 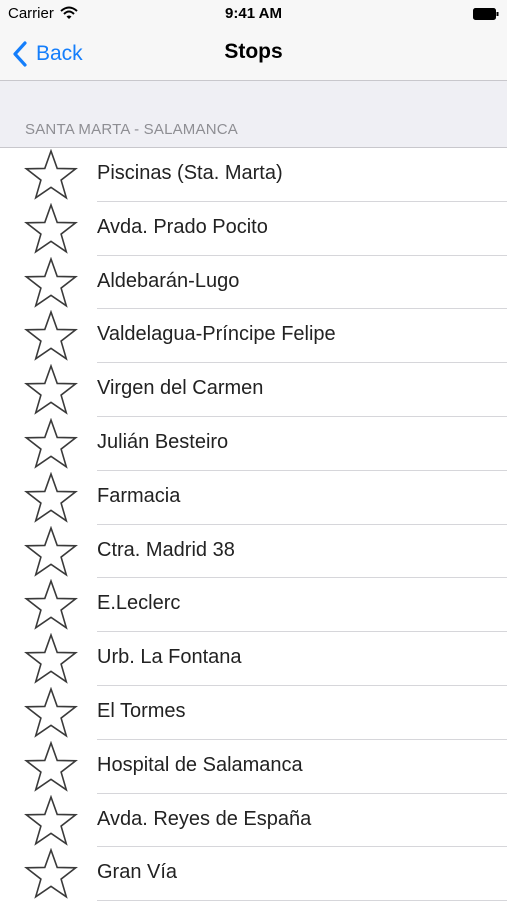 What do you see at coordinates (166, 549) in the screenshot?
I see `stop-name: Ctra. Madrid 38` at bounding box center [166, 549].